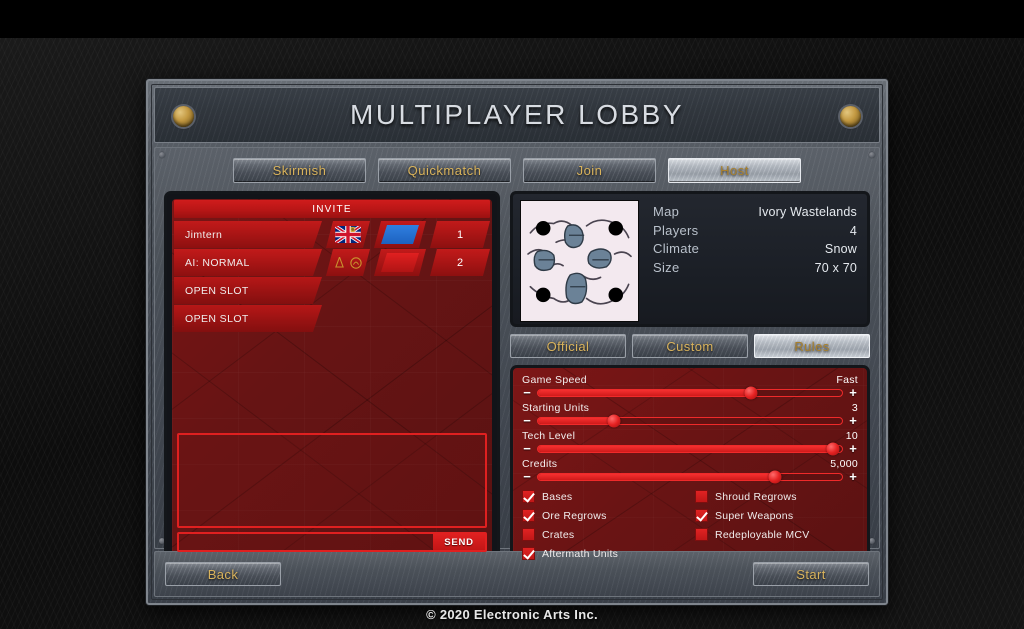  What do you see at coordinates (690, 408) in the screenshot?
I see `slider-head-starting-units: Starting Units 3` at bounding box center [690, 408].